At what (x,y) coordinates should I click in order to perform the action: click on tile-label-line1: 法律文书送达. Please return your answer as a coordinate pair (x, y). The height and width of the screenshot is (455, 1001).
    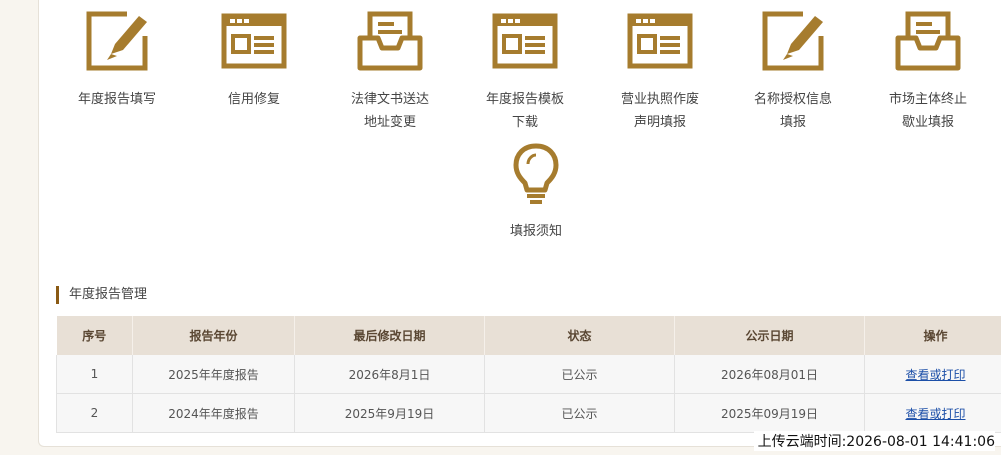
    Looking at the image, I should click on (389, 99).